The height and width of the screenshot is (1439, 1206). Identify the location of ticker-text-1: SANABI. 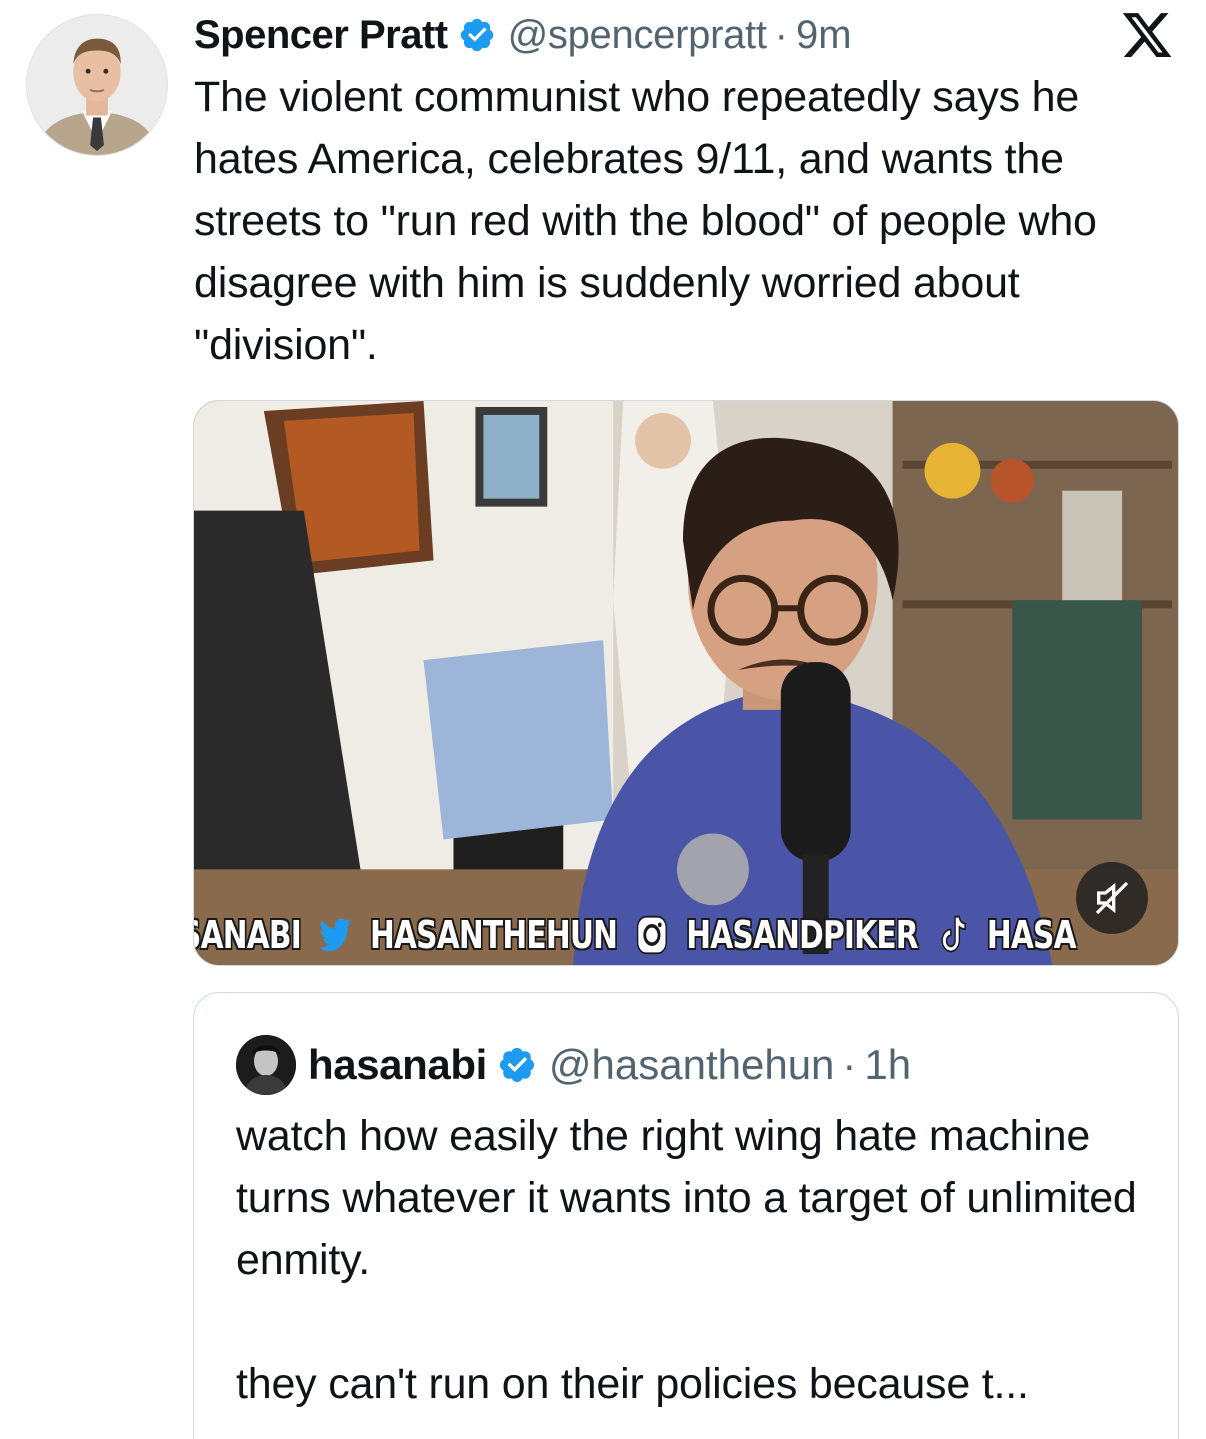
(248, 935).